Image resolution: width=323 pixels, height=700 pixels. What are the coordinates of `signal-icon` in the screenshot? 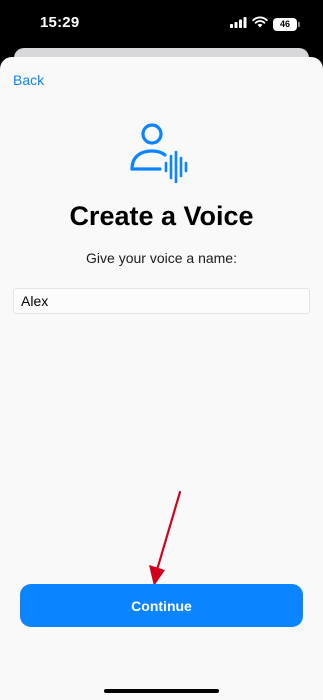 It's located at (238, 24).